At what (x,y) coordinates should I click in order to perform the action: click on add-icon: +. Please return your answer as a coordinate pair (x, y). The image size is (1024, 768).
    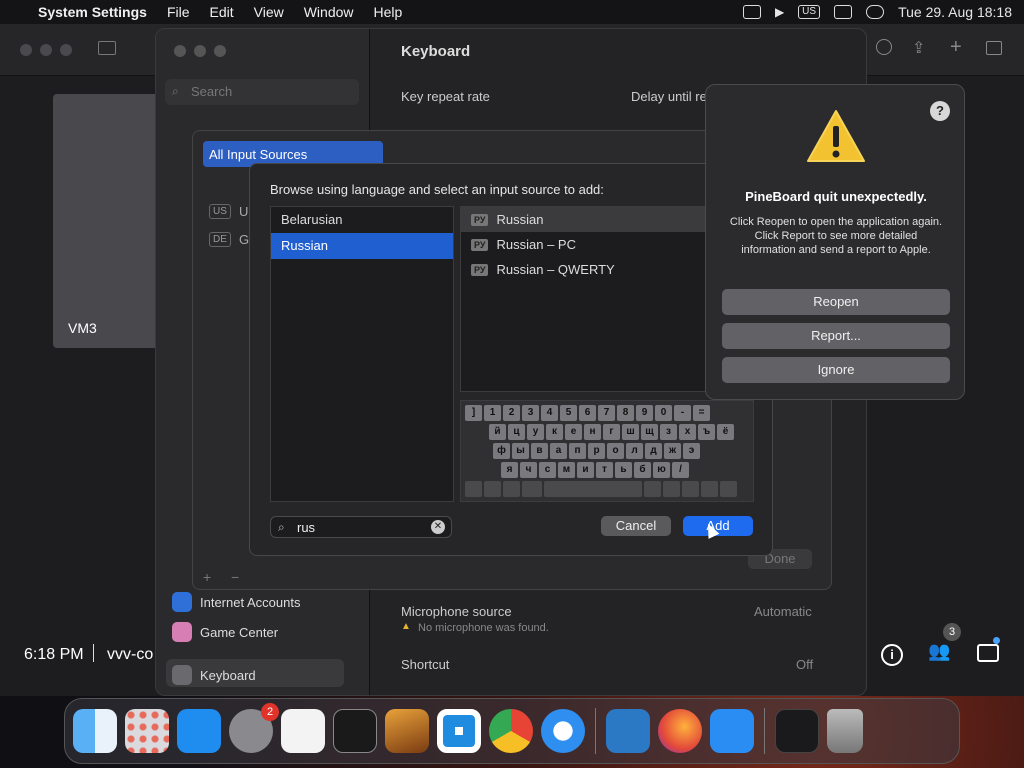
    Looking at the image, I should click on (956, 47).